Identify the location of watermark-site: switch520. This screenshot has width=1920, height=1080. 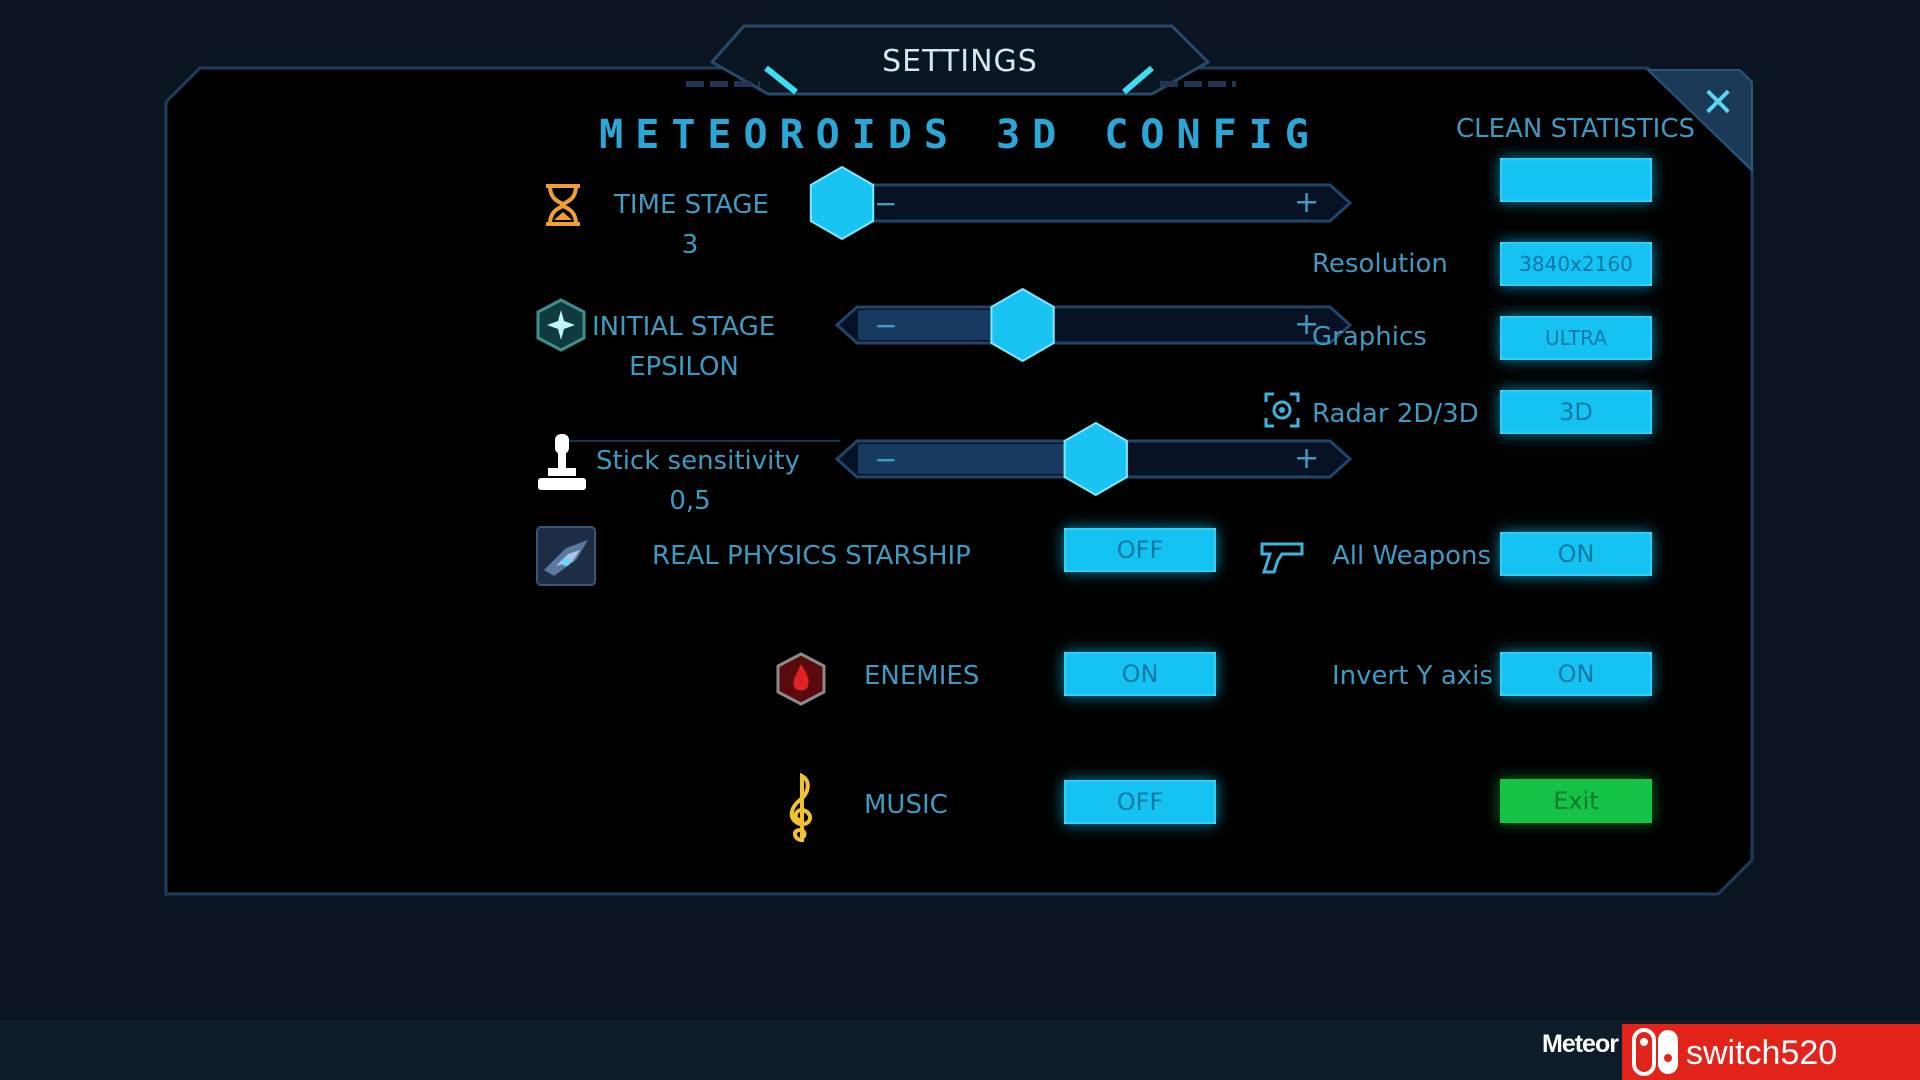
(1762, 1053).